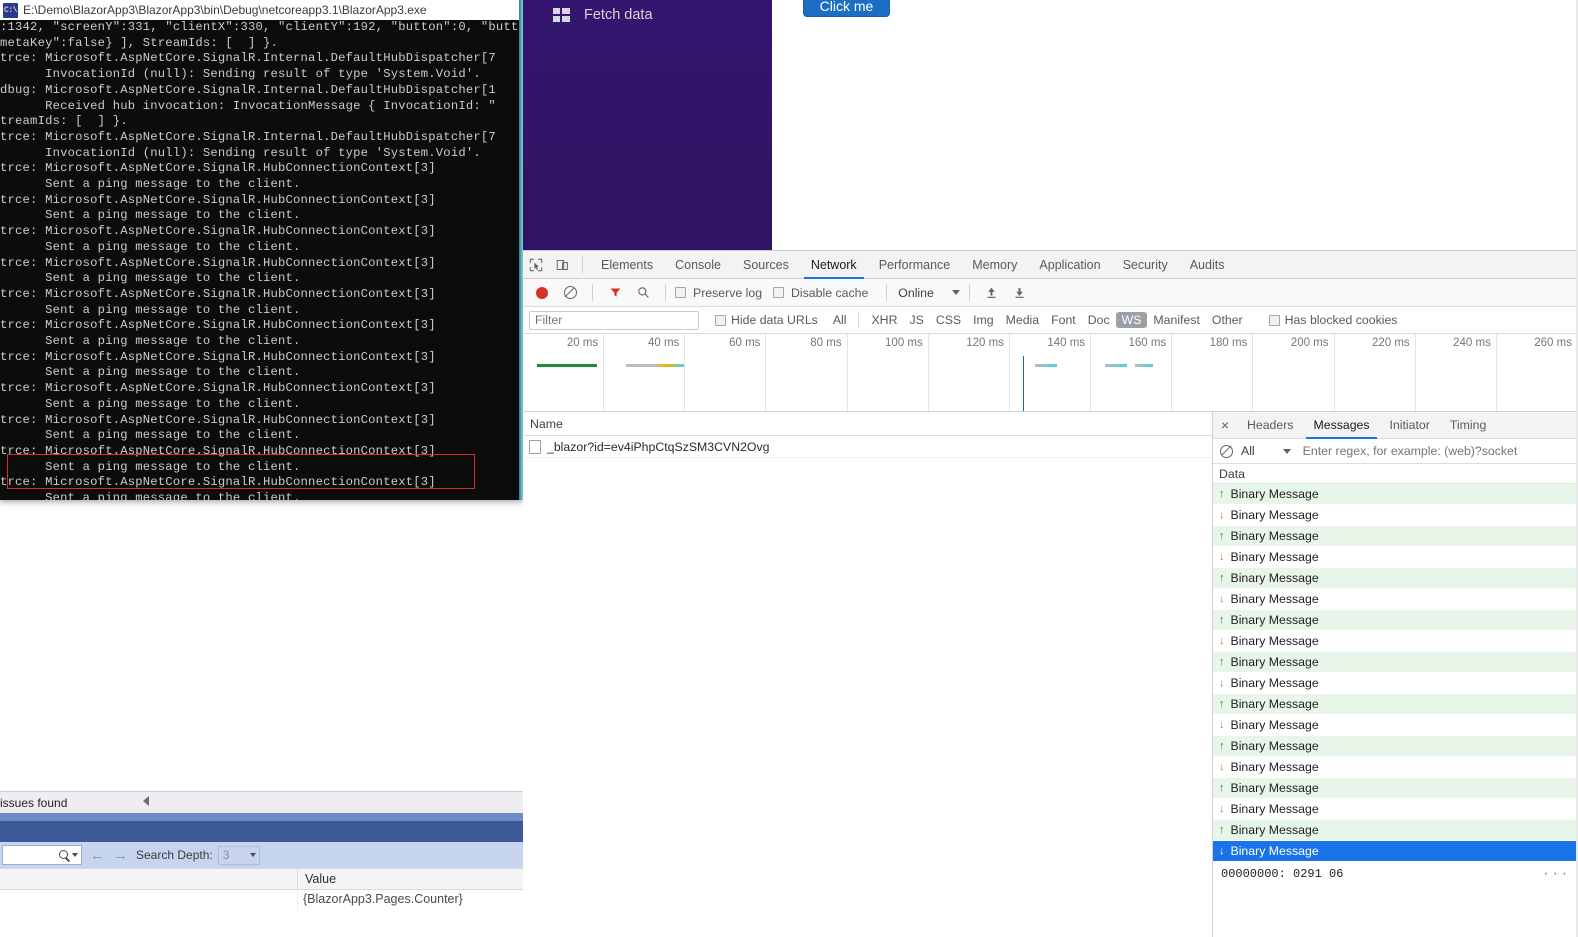  What do you see at coordinates (1069, 265) in the screenshot?
I see `tab-application: Application` at bounding box center [1069, 265].